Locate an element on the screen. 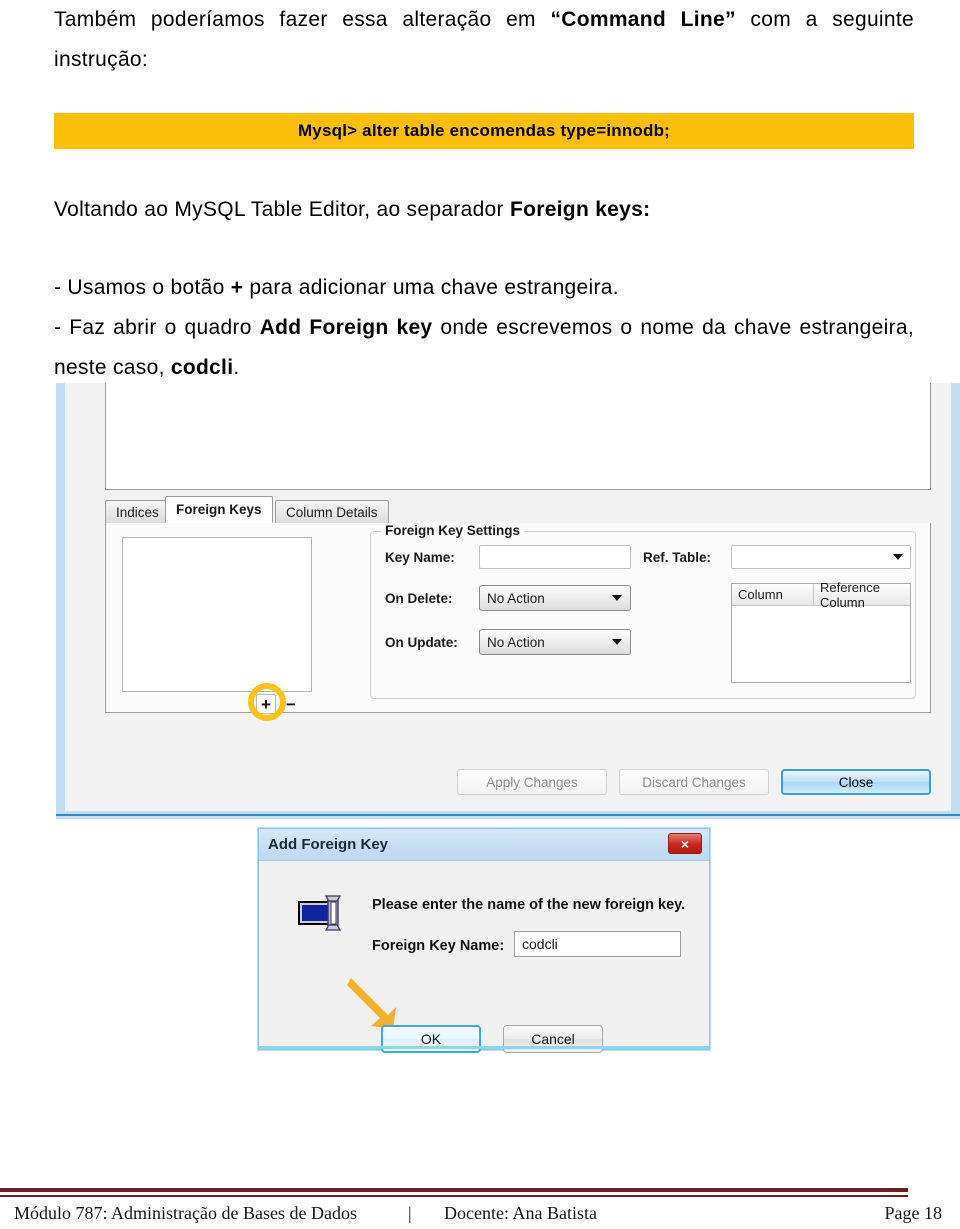 The image size is (960, 1229). on-delete-label: On Delete: is located at coordinates (419, 598).